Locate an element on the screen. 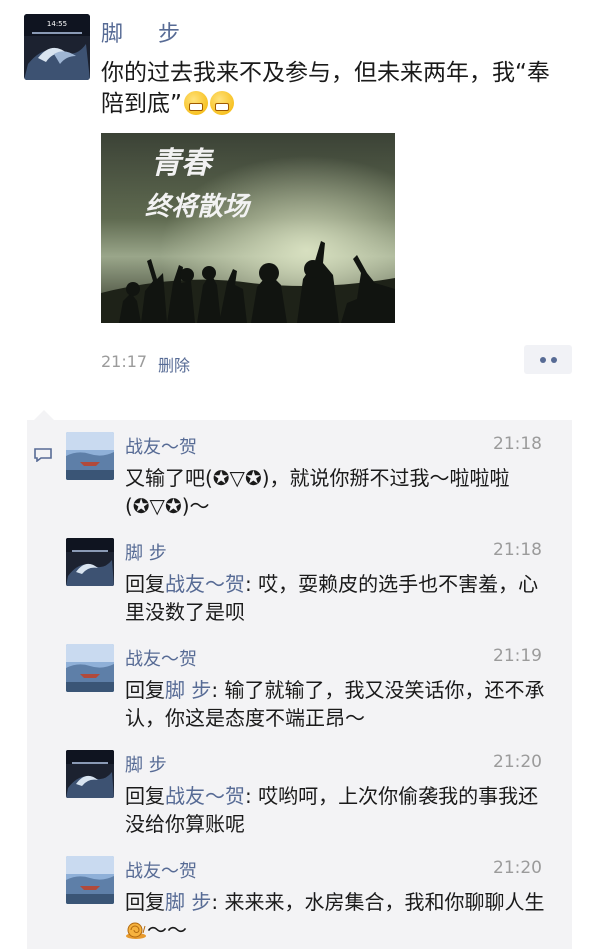  comment-text: 回复脚 步: 来来来，水房集合，我和你聊聊人生 ～～ is located at coordinates (335, 916).